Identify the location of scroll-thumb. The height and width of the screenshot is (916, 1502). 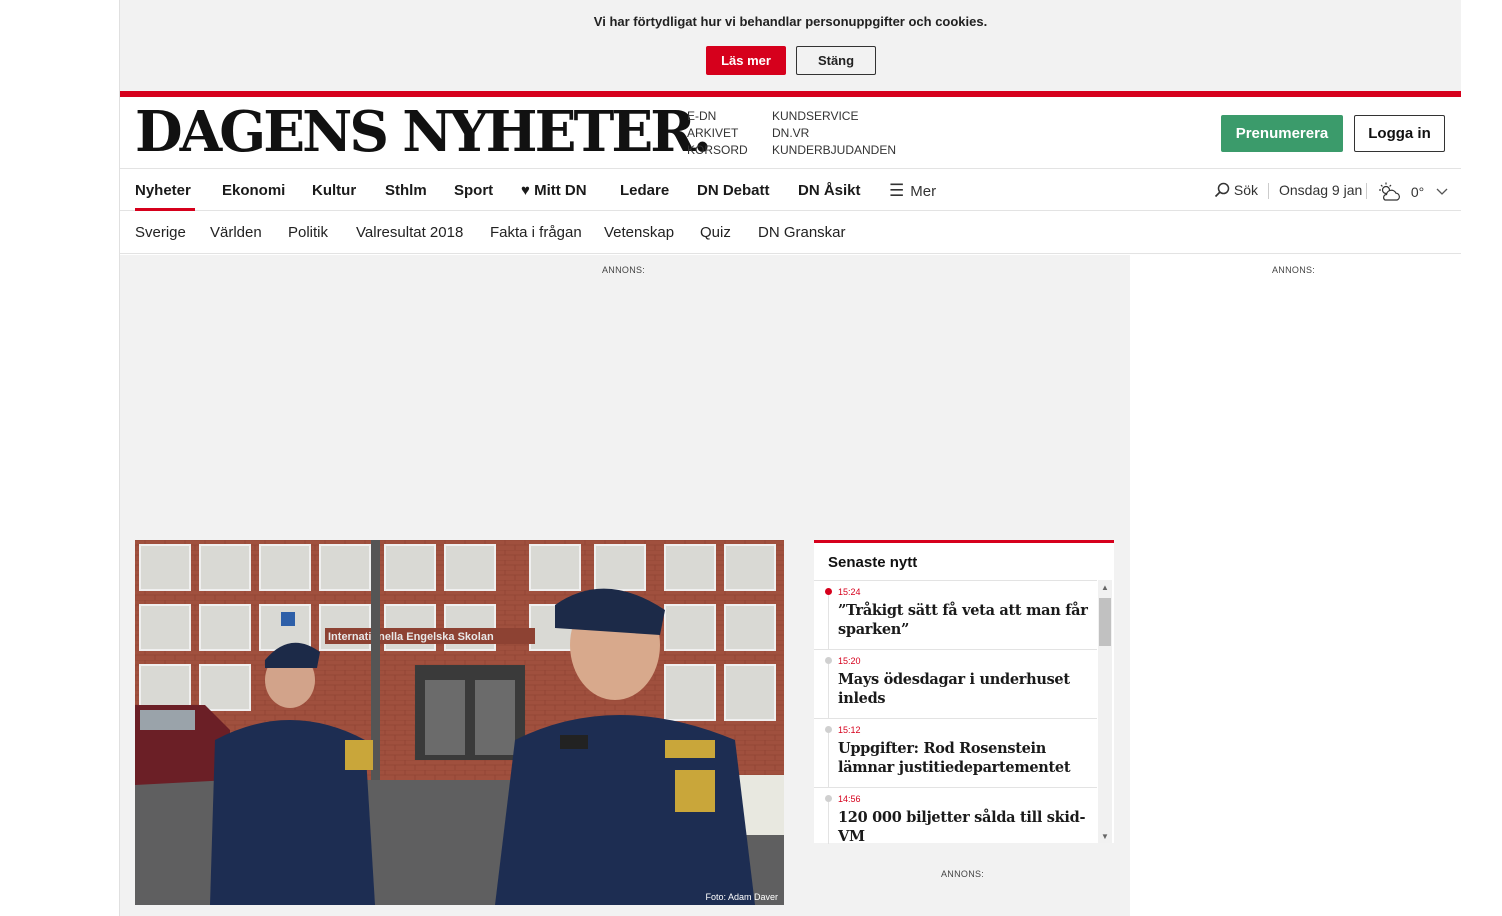
(1105, 622).